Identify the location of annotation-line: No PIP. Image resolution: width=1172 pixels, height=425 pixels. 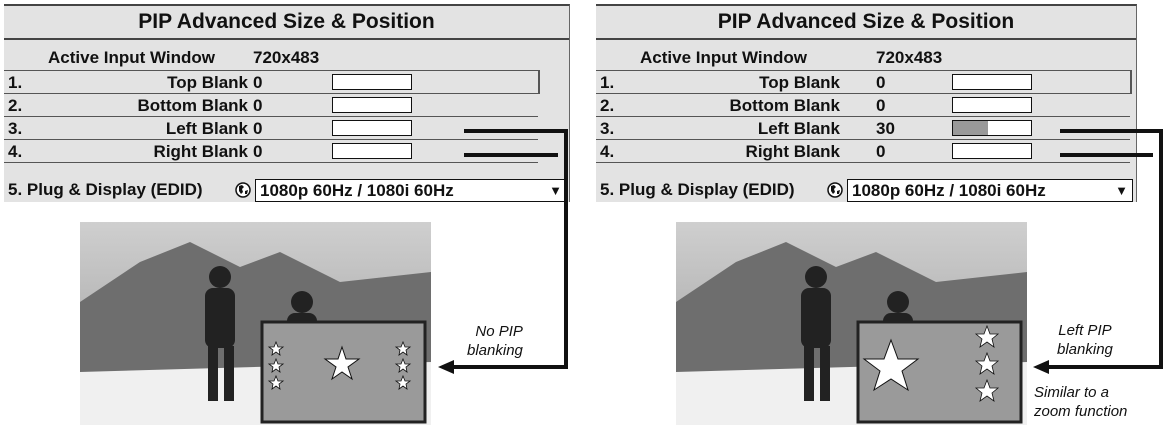
(499, 331).